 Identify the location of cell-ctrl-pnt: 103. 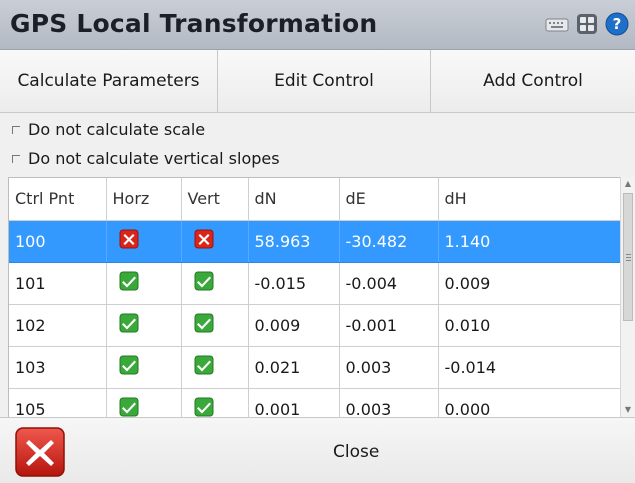
(58, 367).